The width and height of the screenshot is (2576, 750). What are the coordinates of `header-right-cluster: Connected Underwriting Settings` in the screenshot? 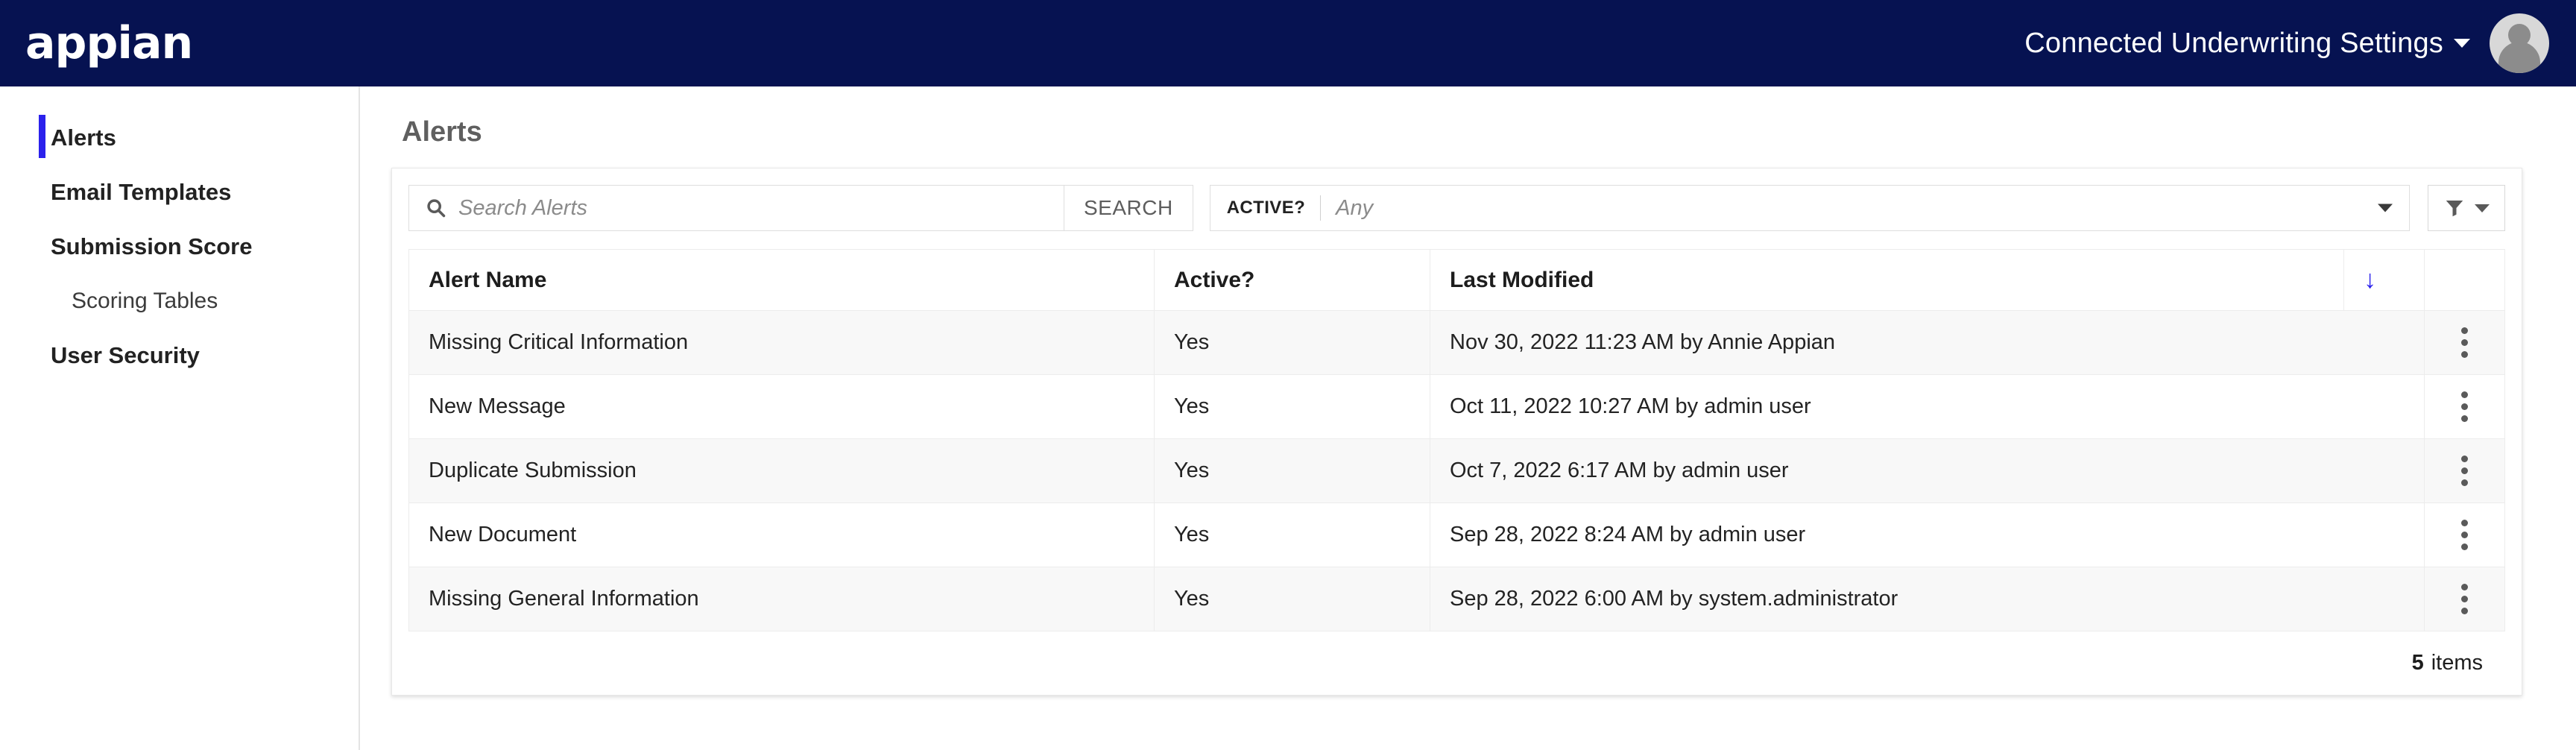 It's located at (2286, 43).